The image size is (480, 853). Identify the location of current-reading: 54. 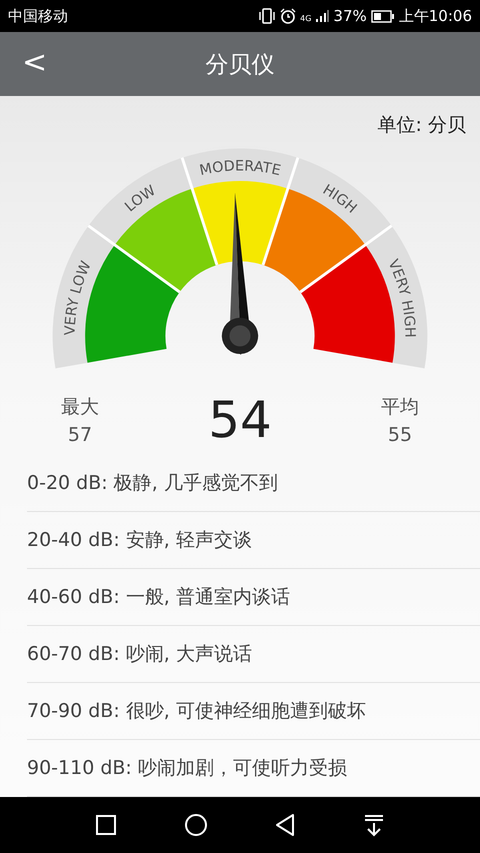
(240, 420).